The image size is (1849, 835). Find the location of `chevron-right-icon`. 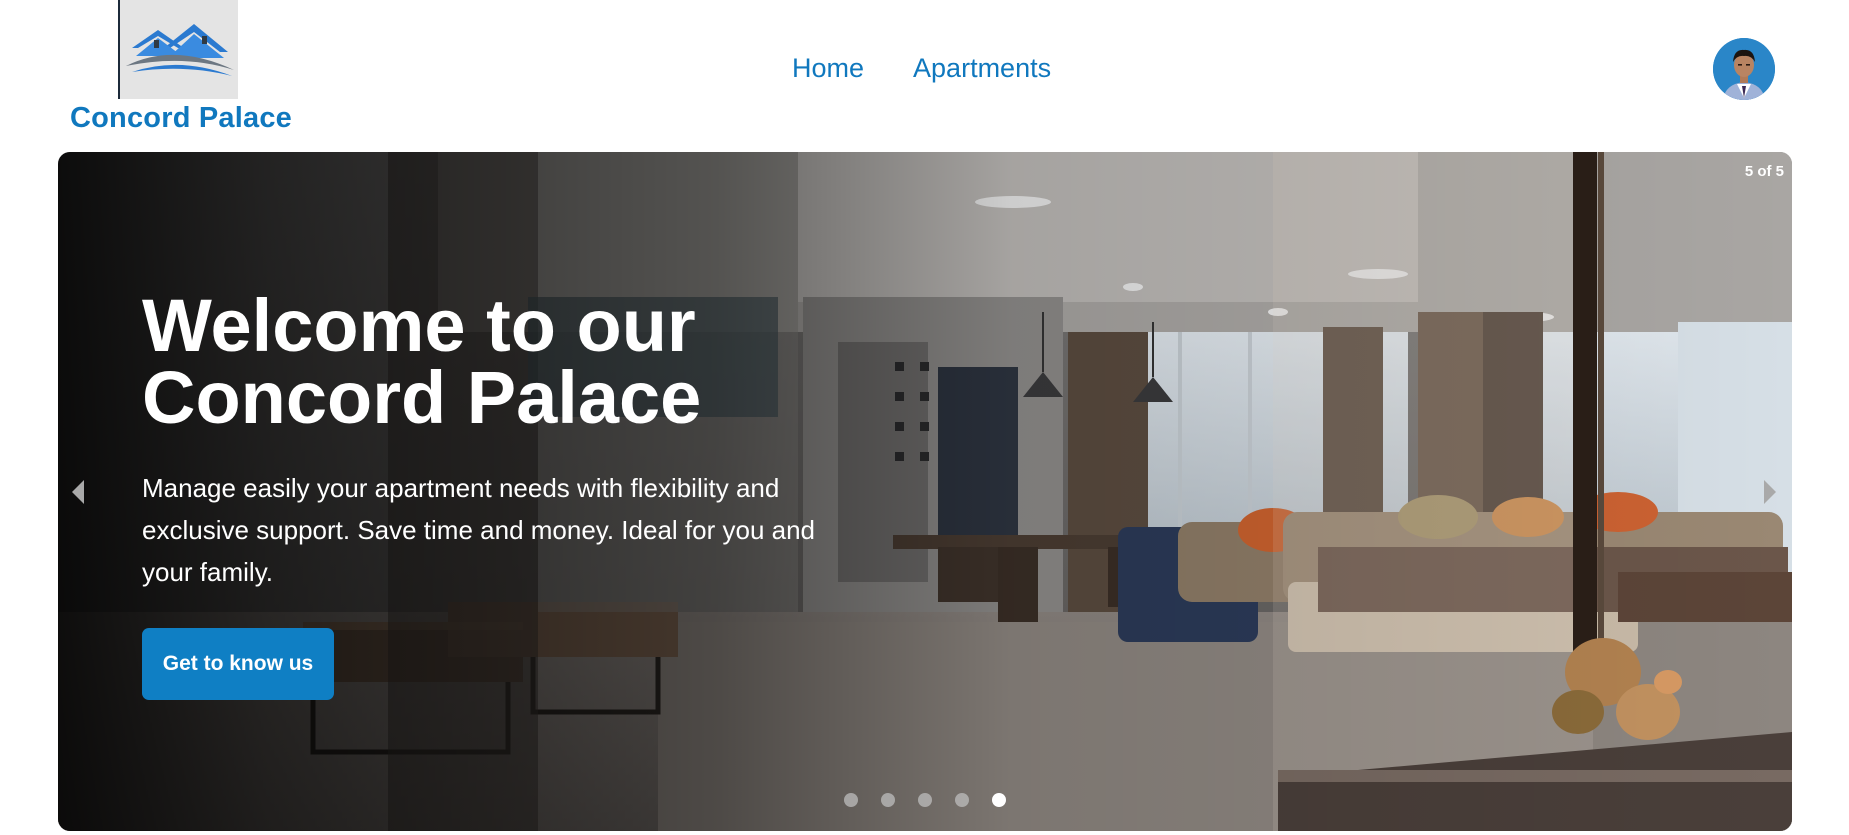

chevron-right-icon is located at coordinates (1770, 492).